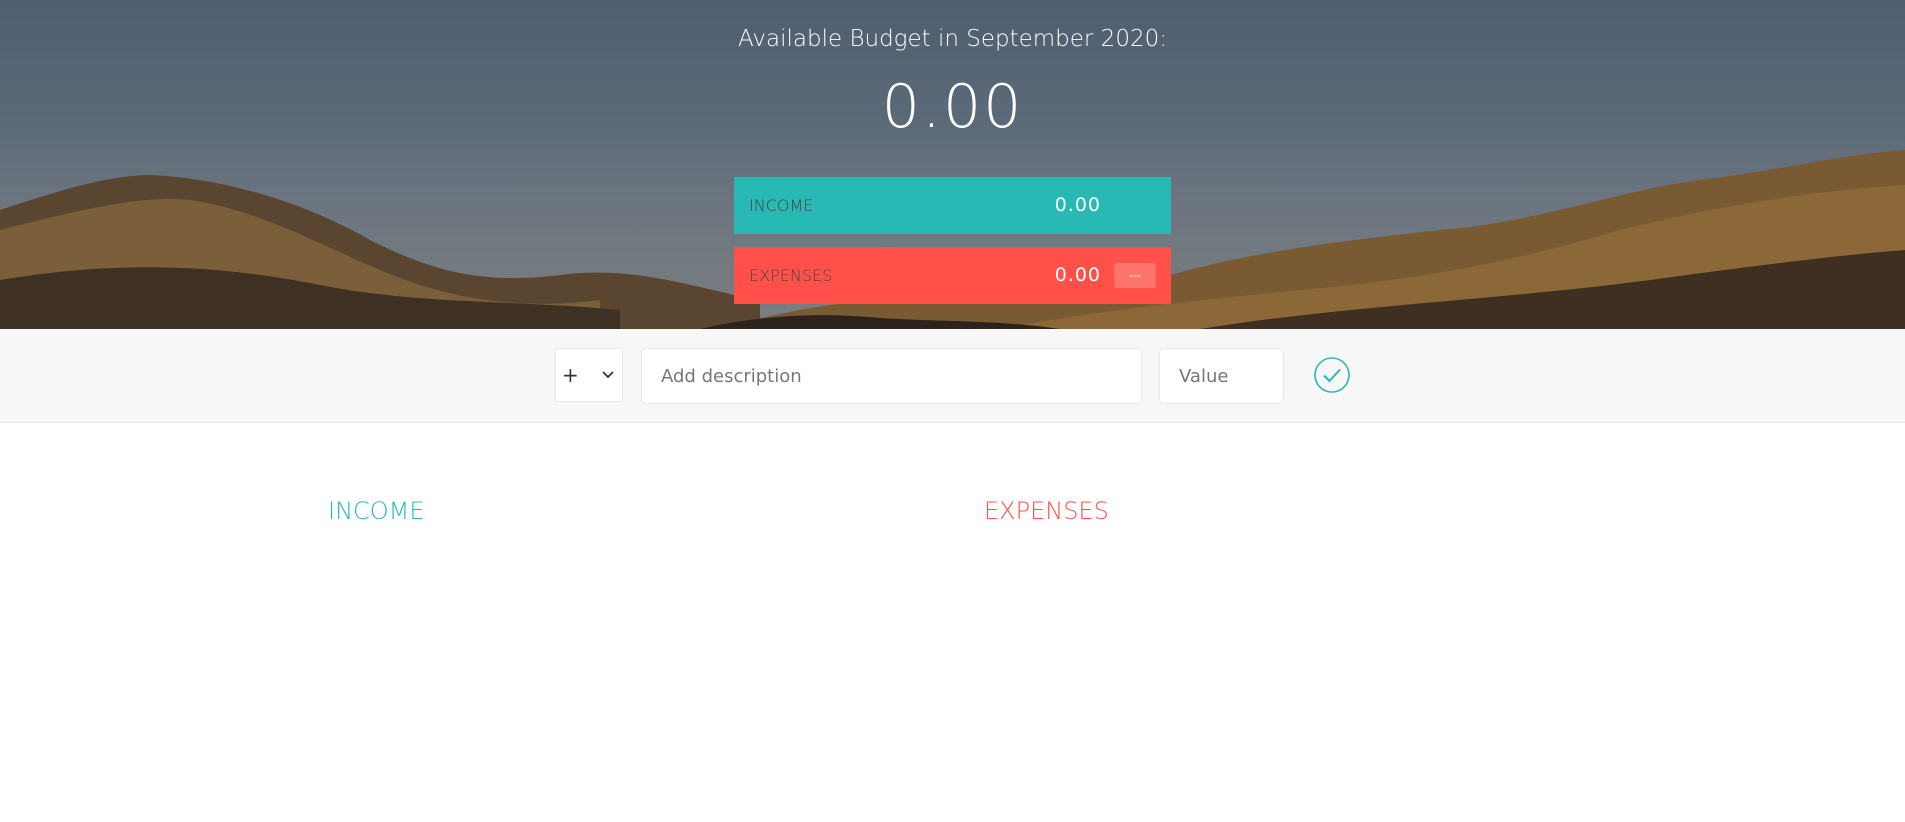 Image resolution: width=1905 pixels, height=822 pixels. What do you see at coordinates (1221, 376) in the screenshot?
I see `value-input` at bounding box center [1221, 376].